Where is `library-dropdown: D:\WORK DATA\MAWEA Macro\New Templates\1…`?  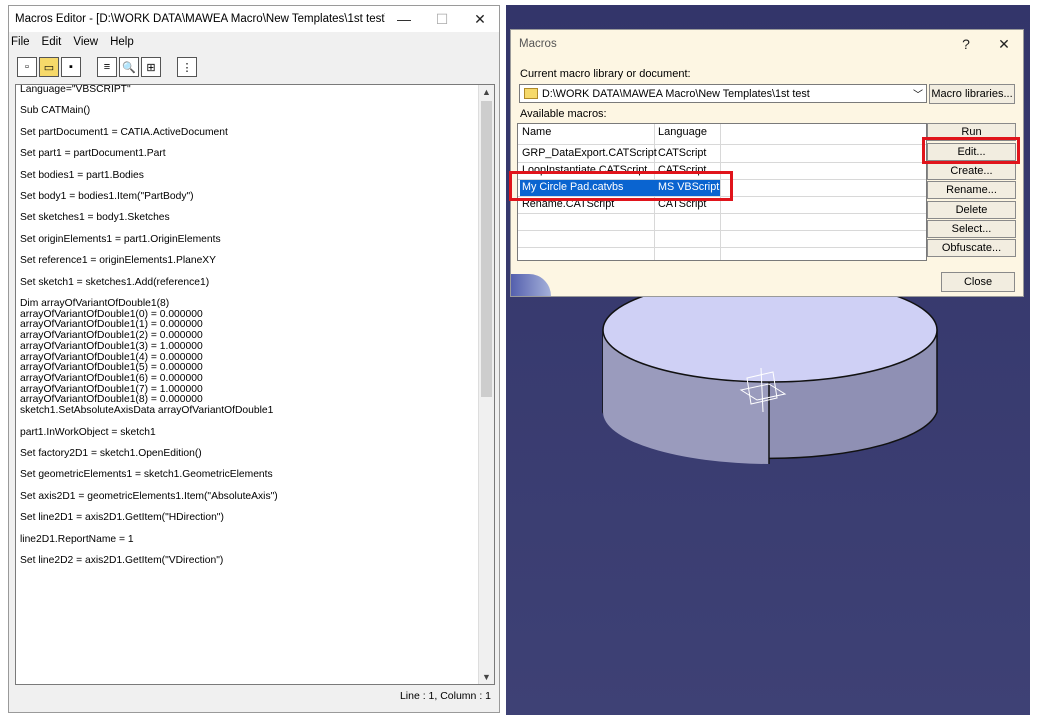
library-dropdown: D:\WORK DATA\MAWEA Macro\New Templates\1… is located at coordinates (723, 93).